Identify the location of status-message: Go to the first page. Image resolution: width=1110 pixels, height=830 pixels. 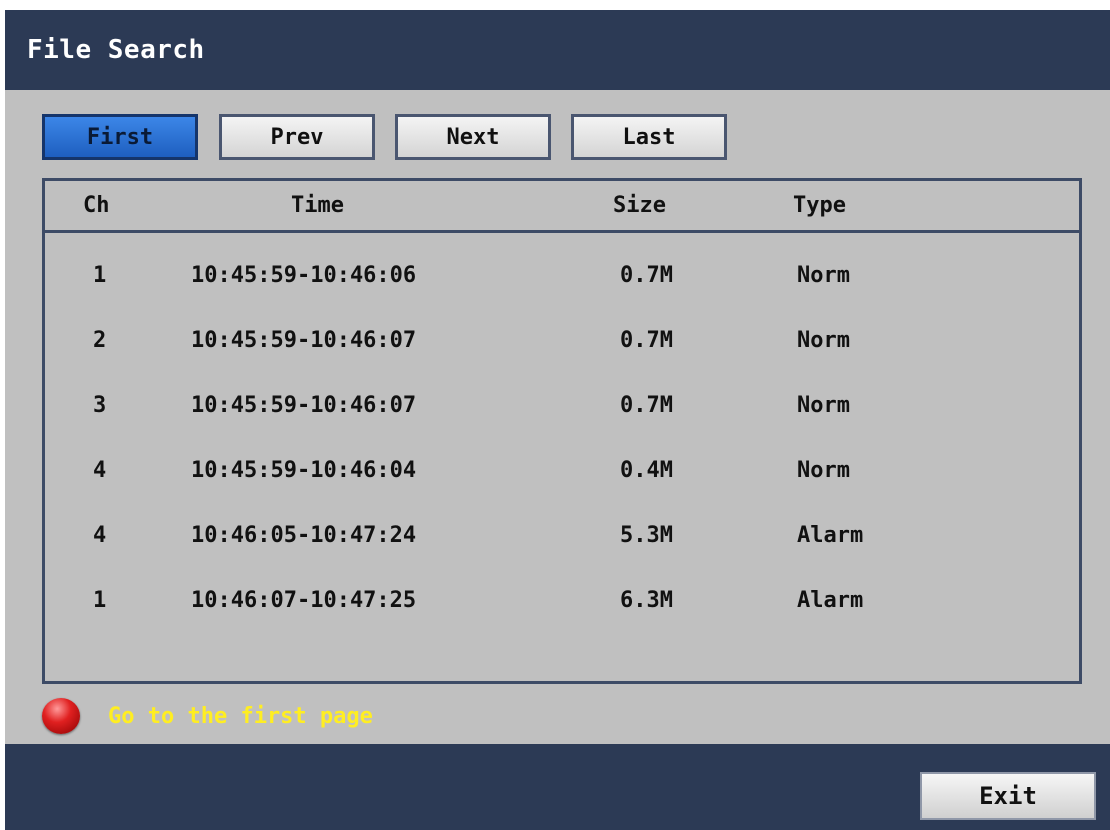
(240, 716).